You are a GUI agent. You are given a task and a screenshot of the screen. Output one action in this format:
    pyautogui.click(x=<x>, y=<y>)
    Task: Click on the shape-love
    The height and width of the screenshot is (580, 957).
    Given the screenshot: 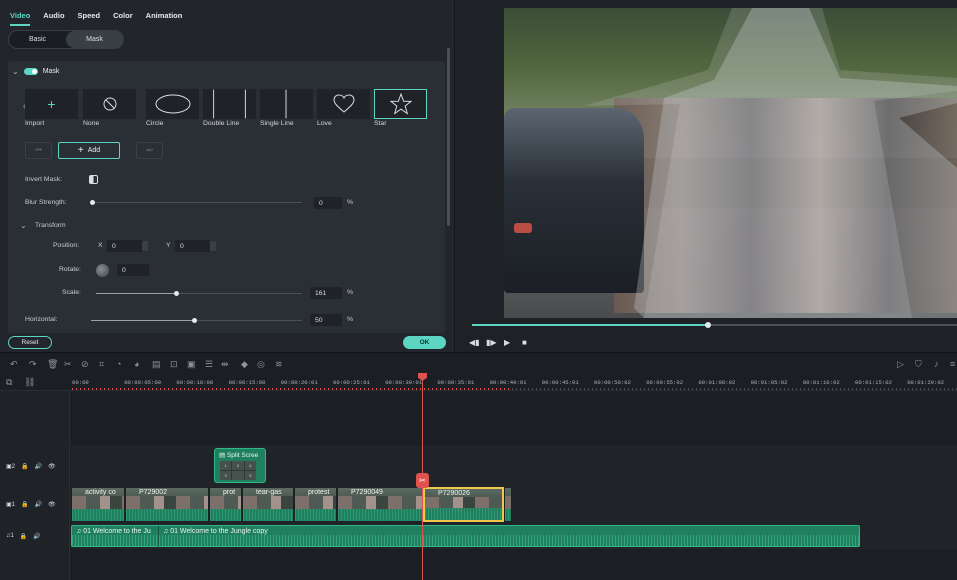 What is the action you would take?
    pyautogui.click(x=343, y=104)
    